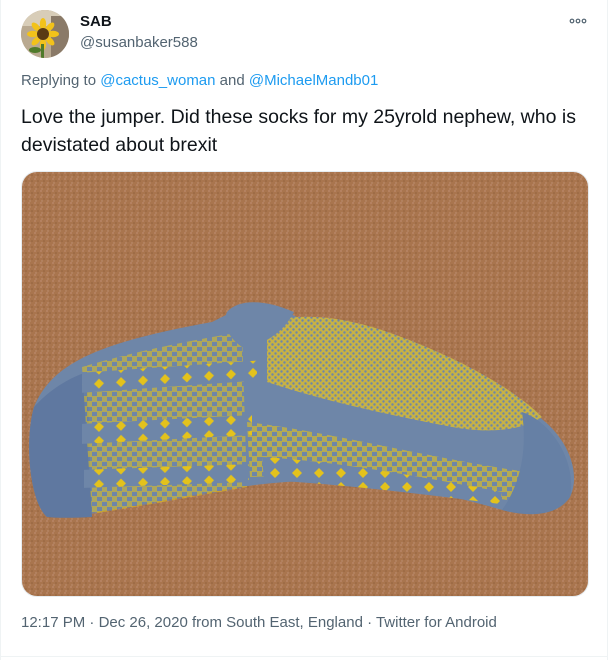  Describe the element at coordinates (157, 80) in the screenshot. I see `reply-user-link-1: @cactus_woman` at that location.